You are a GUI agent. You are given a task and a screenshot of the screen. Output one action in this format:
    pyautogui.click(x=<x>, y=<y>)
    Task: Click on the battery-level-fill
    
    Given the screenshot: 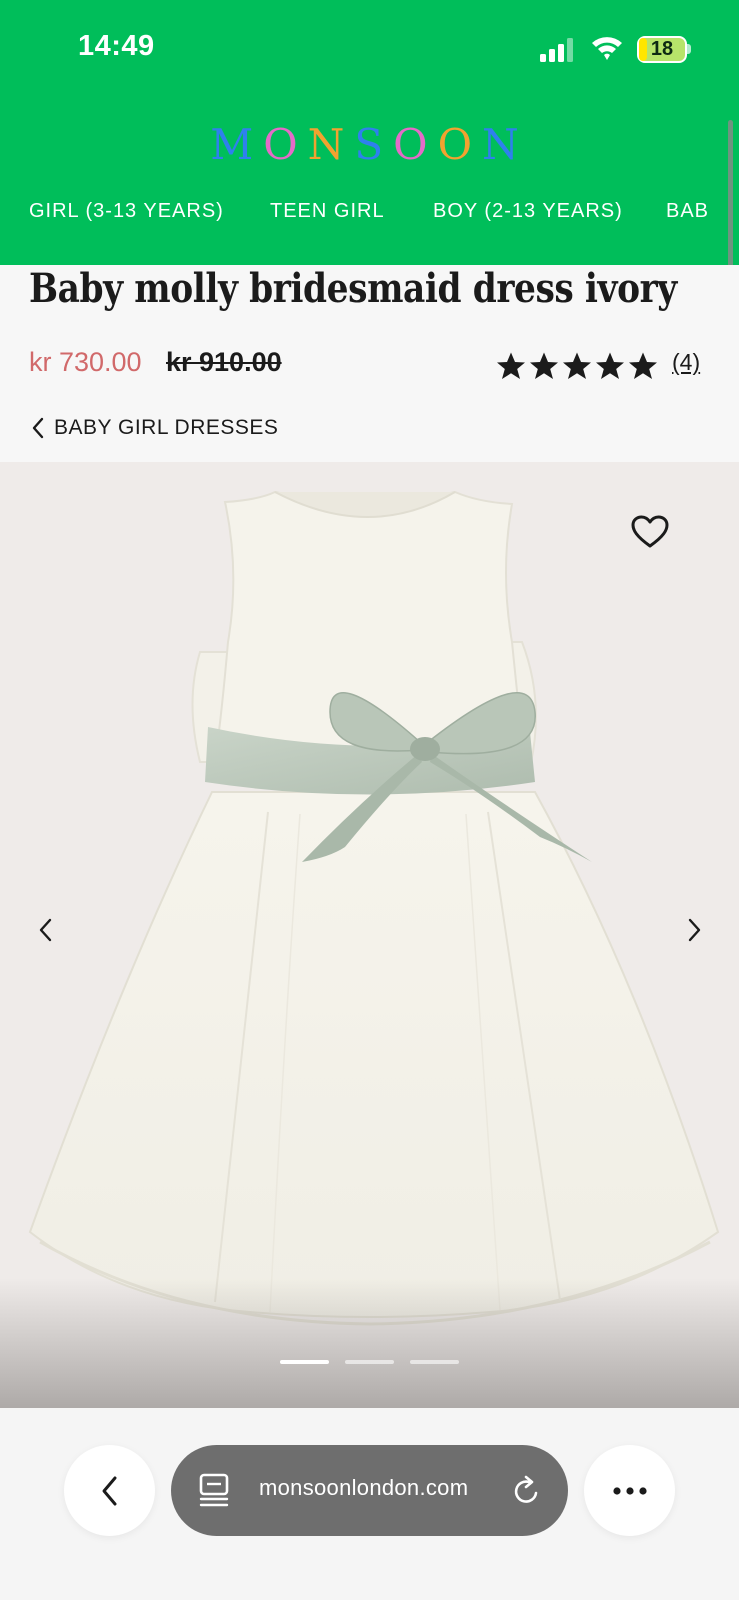 What is the action you would take?
    pyautogui.click(x=643, y=49)
    